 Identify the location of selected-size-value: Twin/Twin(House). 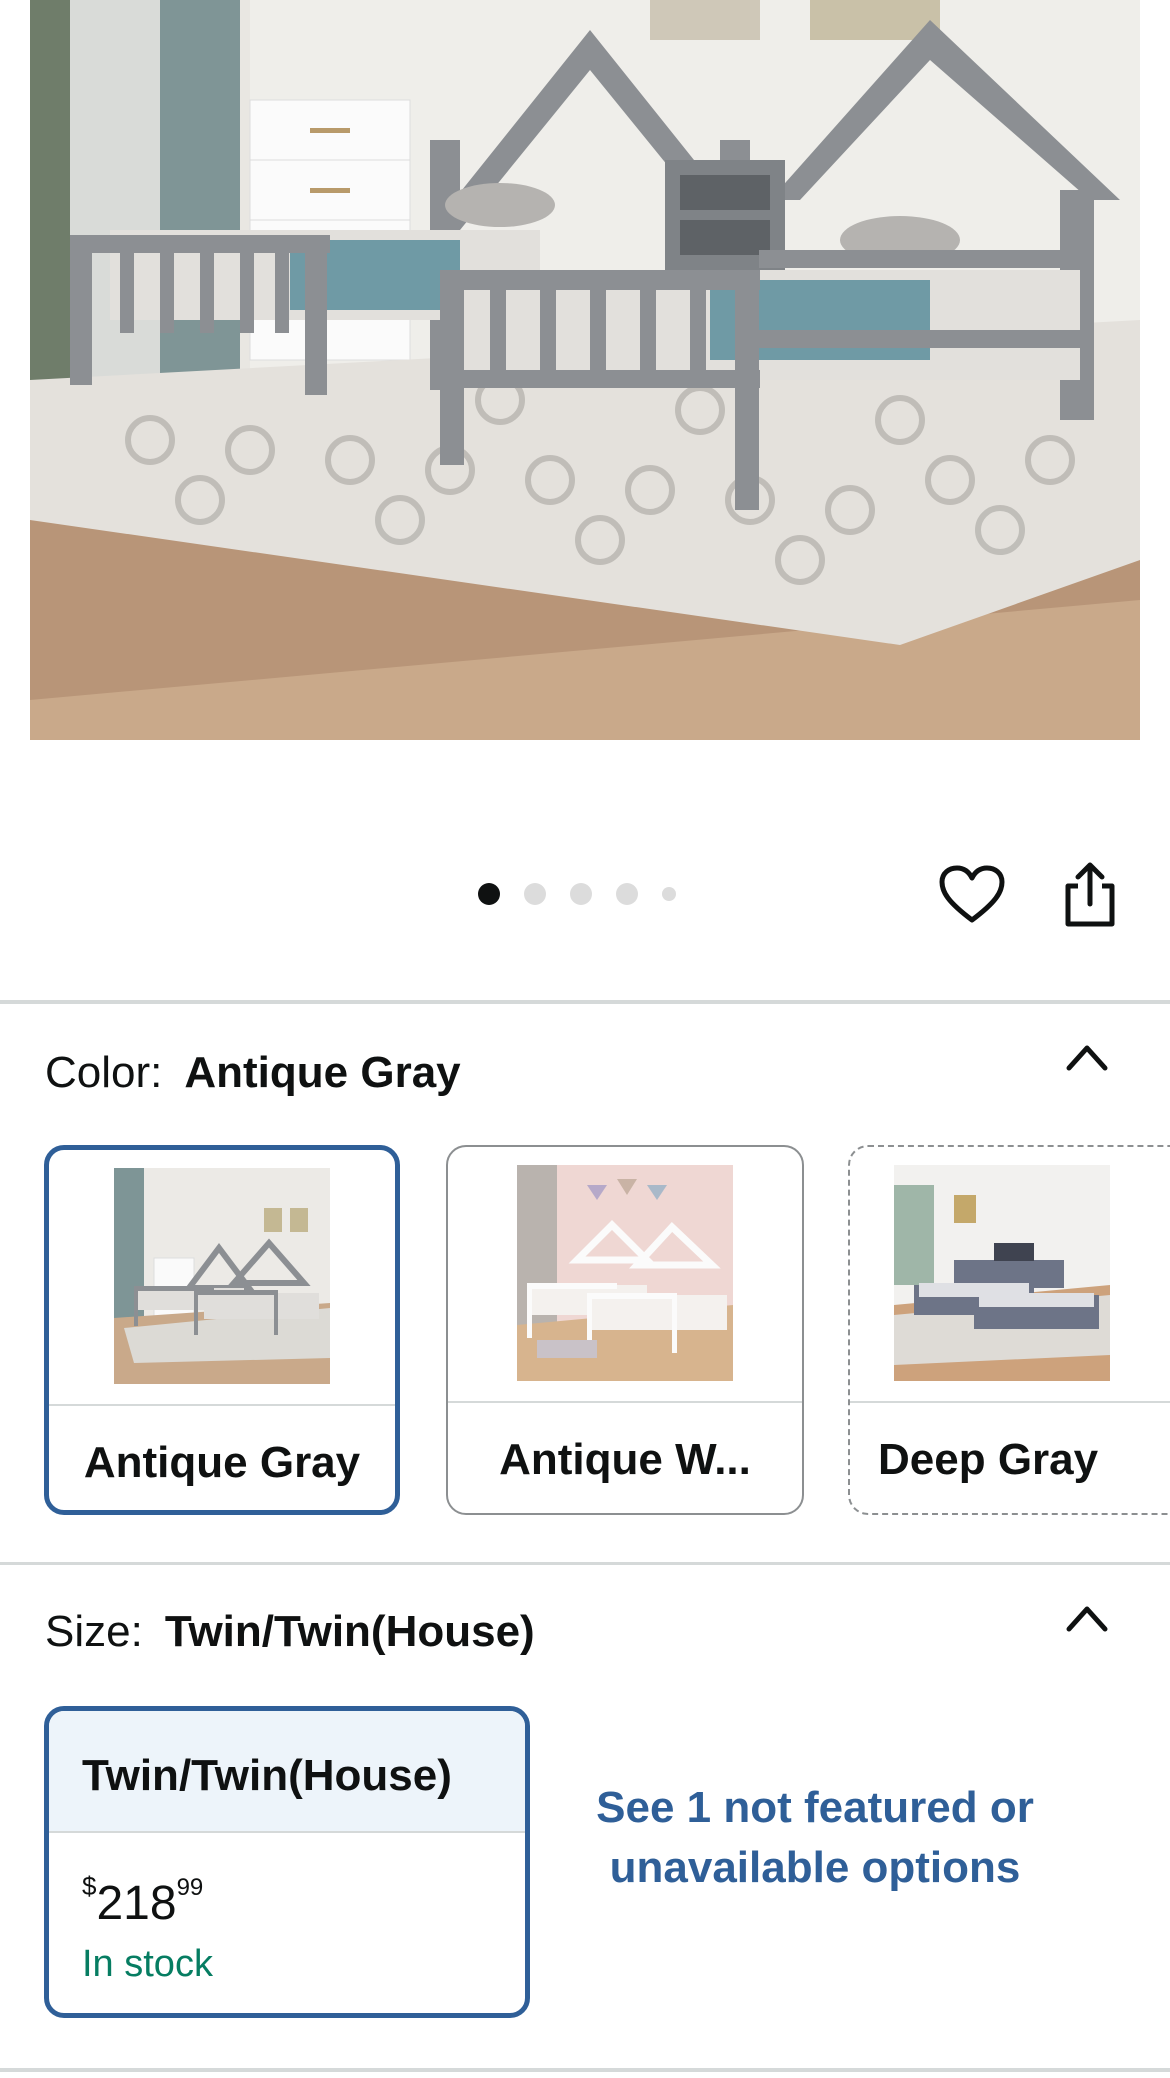
(349, 1631).